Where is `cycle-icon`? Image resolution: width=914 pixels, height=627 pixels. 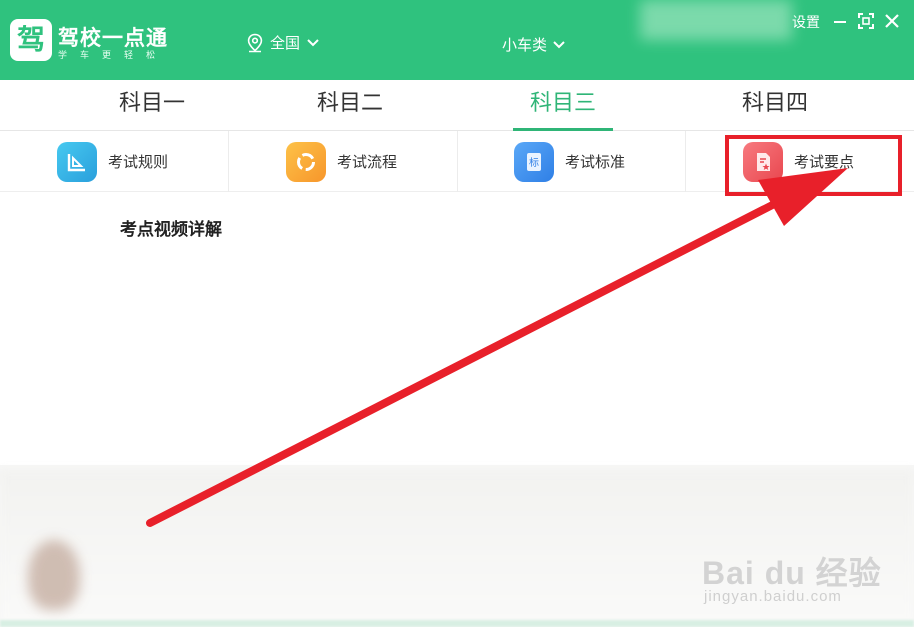 cycle-icon is located at coordinates (306, 161).